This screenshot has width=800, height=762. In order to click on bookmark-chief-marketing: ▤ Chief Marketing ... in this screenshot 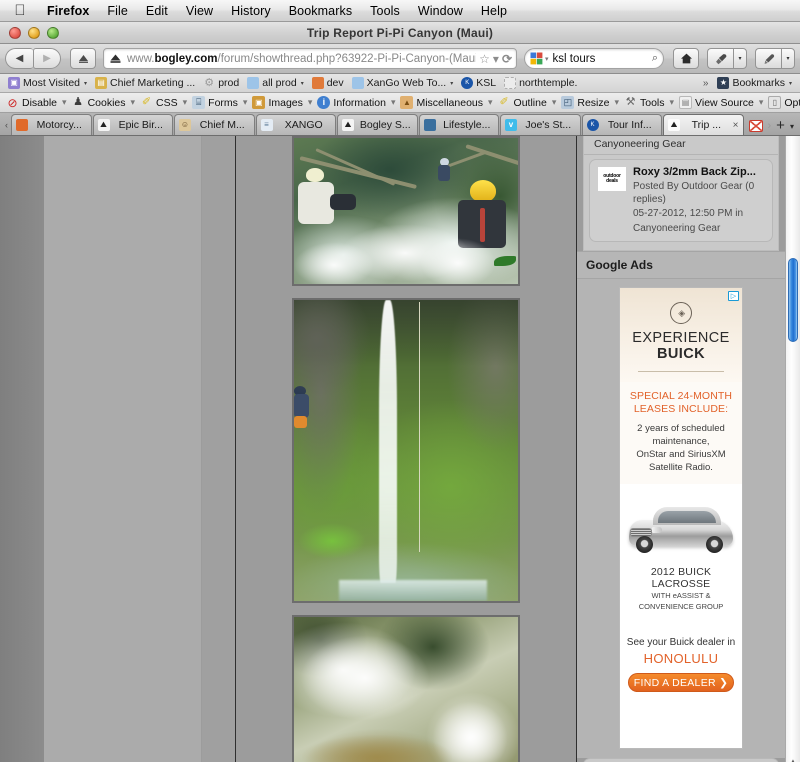, I will do `click(145, 83)`.